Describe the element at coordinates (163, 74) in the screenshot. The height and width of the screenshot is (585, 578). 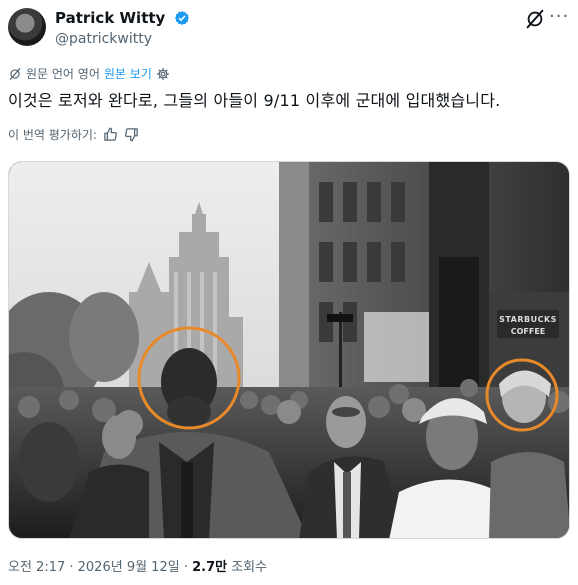
I see `gear-icon` at that location.